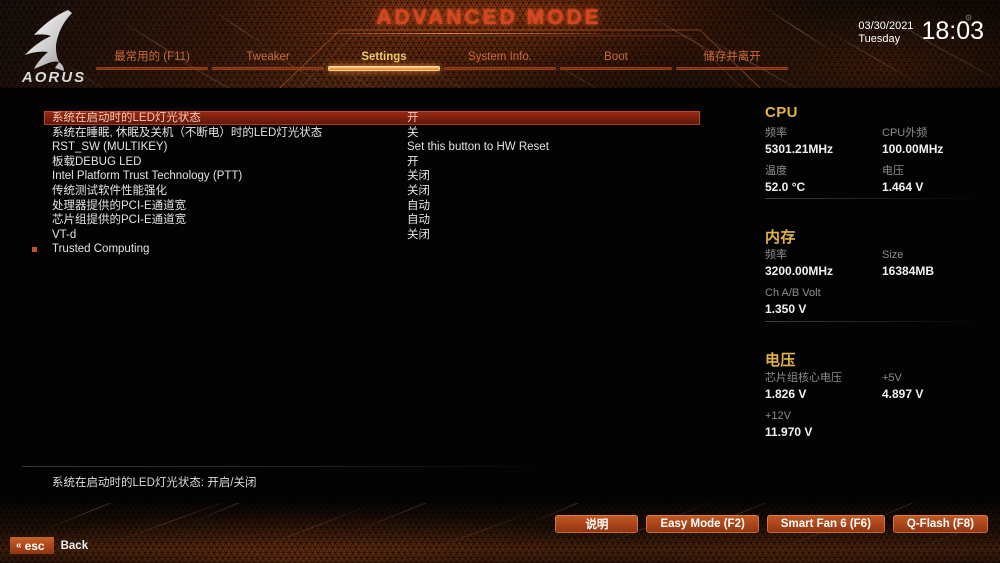  I want to click on hw-item-value: 4.897 V, so click(903, 394).